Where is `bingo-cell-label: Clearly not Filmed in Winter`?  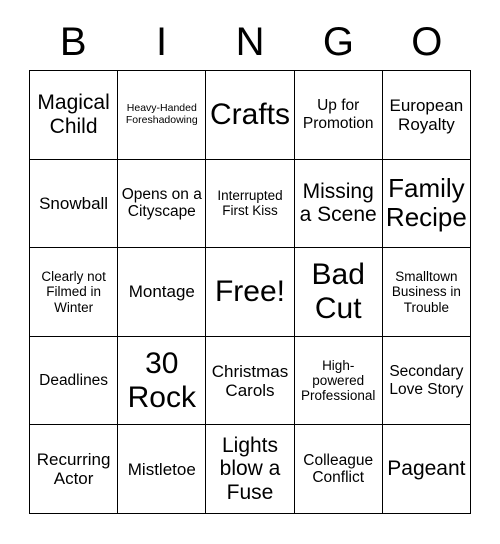
bingo-cell-label: Clearly not Filmed in Winter is located at coordinates (73, 292).